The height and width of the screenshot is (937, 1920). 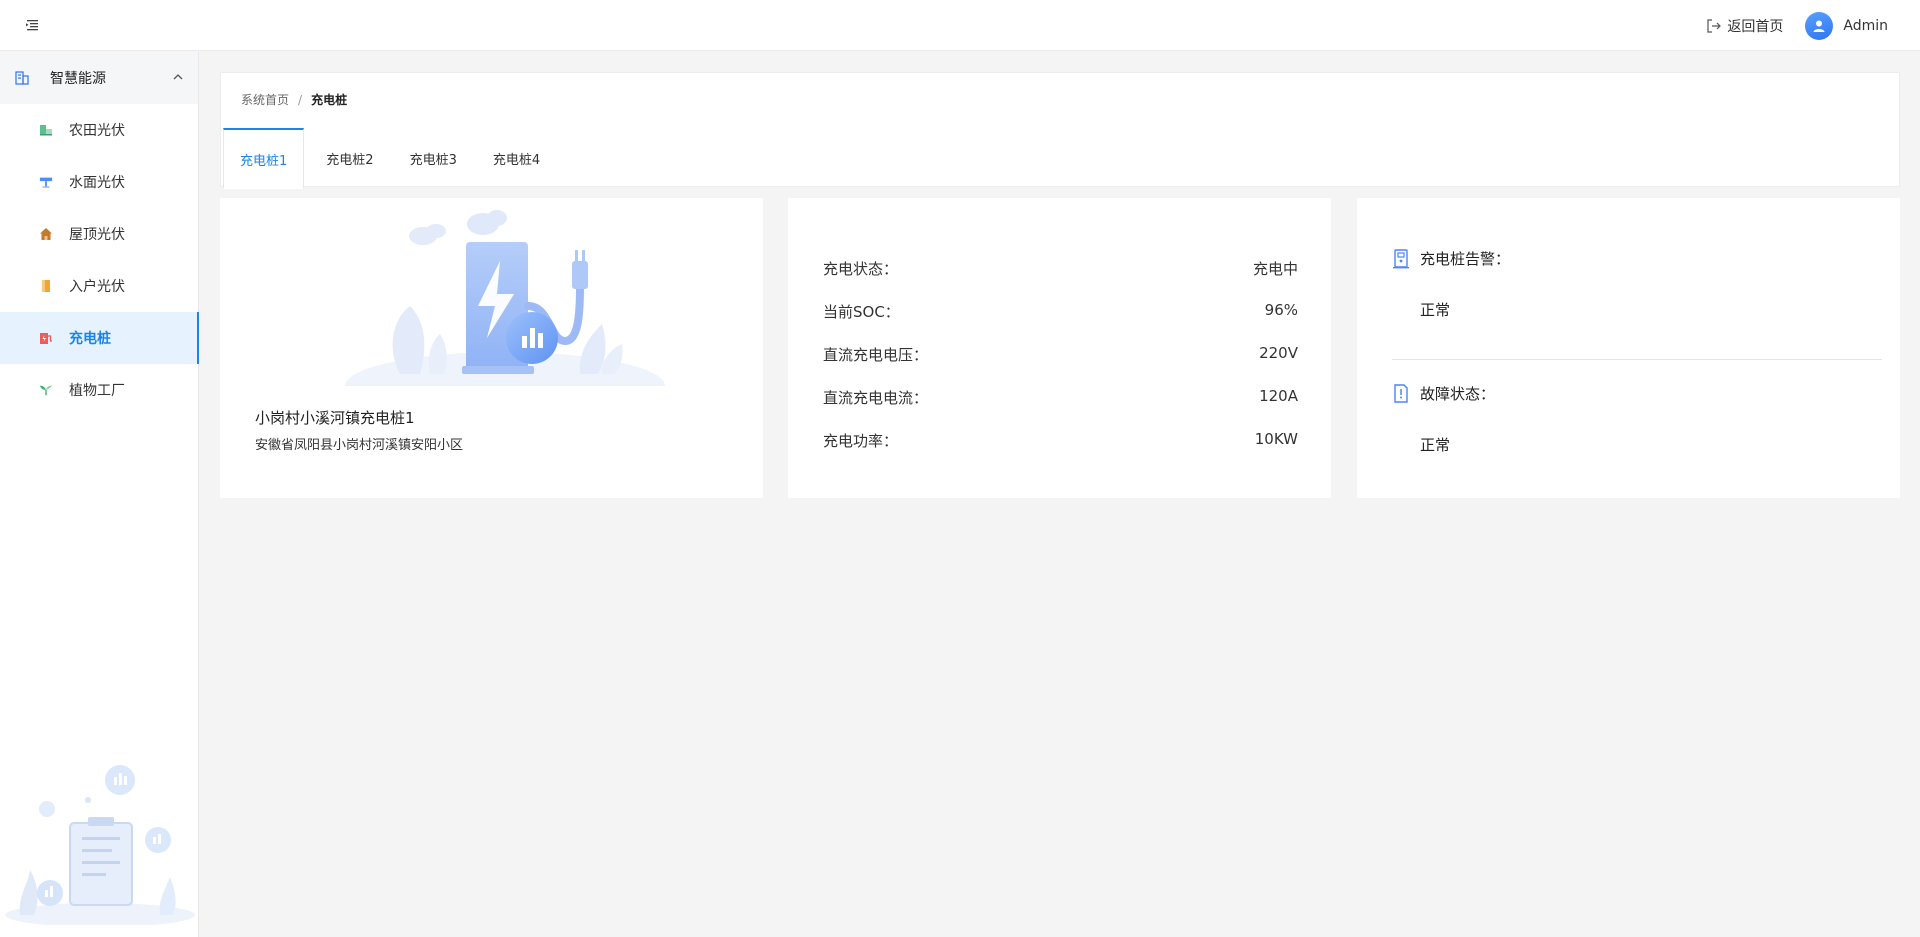 I want to click on fault-status-block: 故障状态： 正常, so click(x=1637, y=419).